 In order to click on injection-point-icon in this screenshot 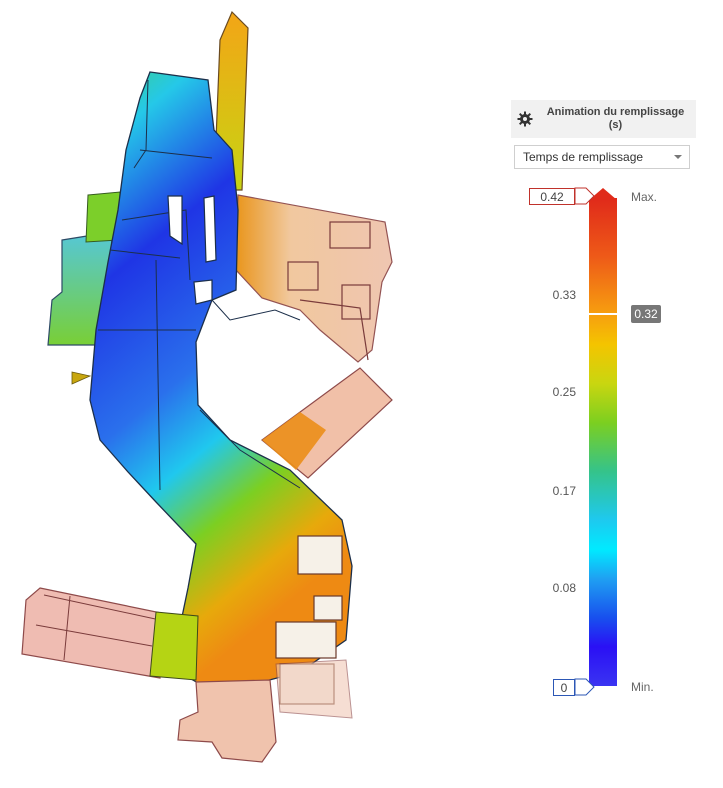, I will do `click(81, 378)`.